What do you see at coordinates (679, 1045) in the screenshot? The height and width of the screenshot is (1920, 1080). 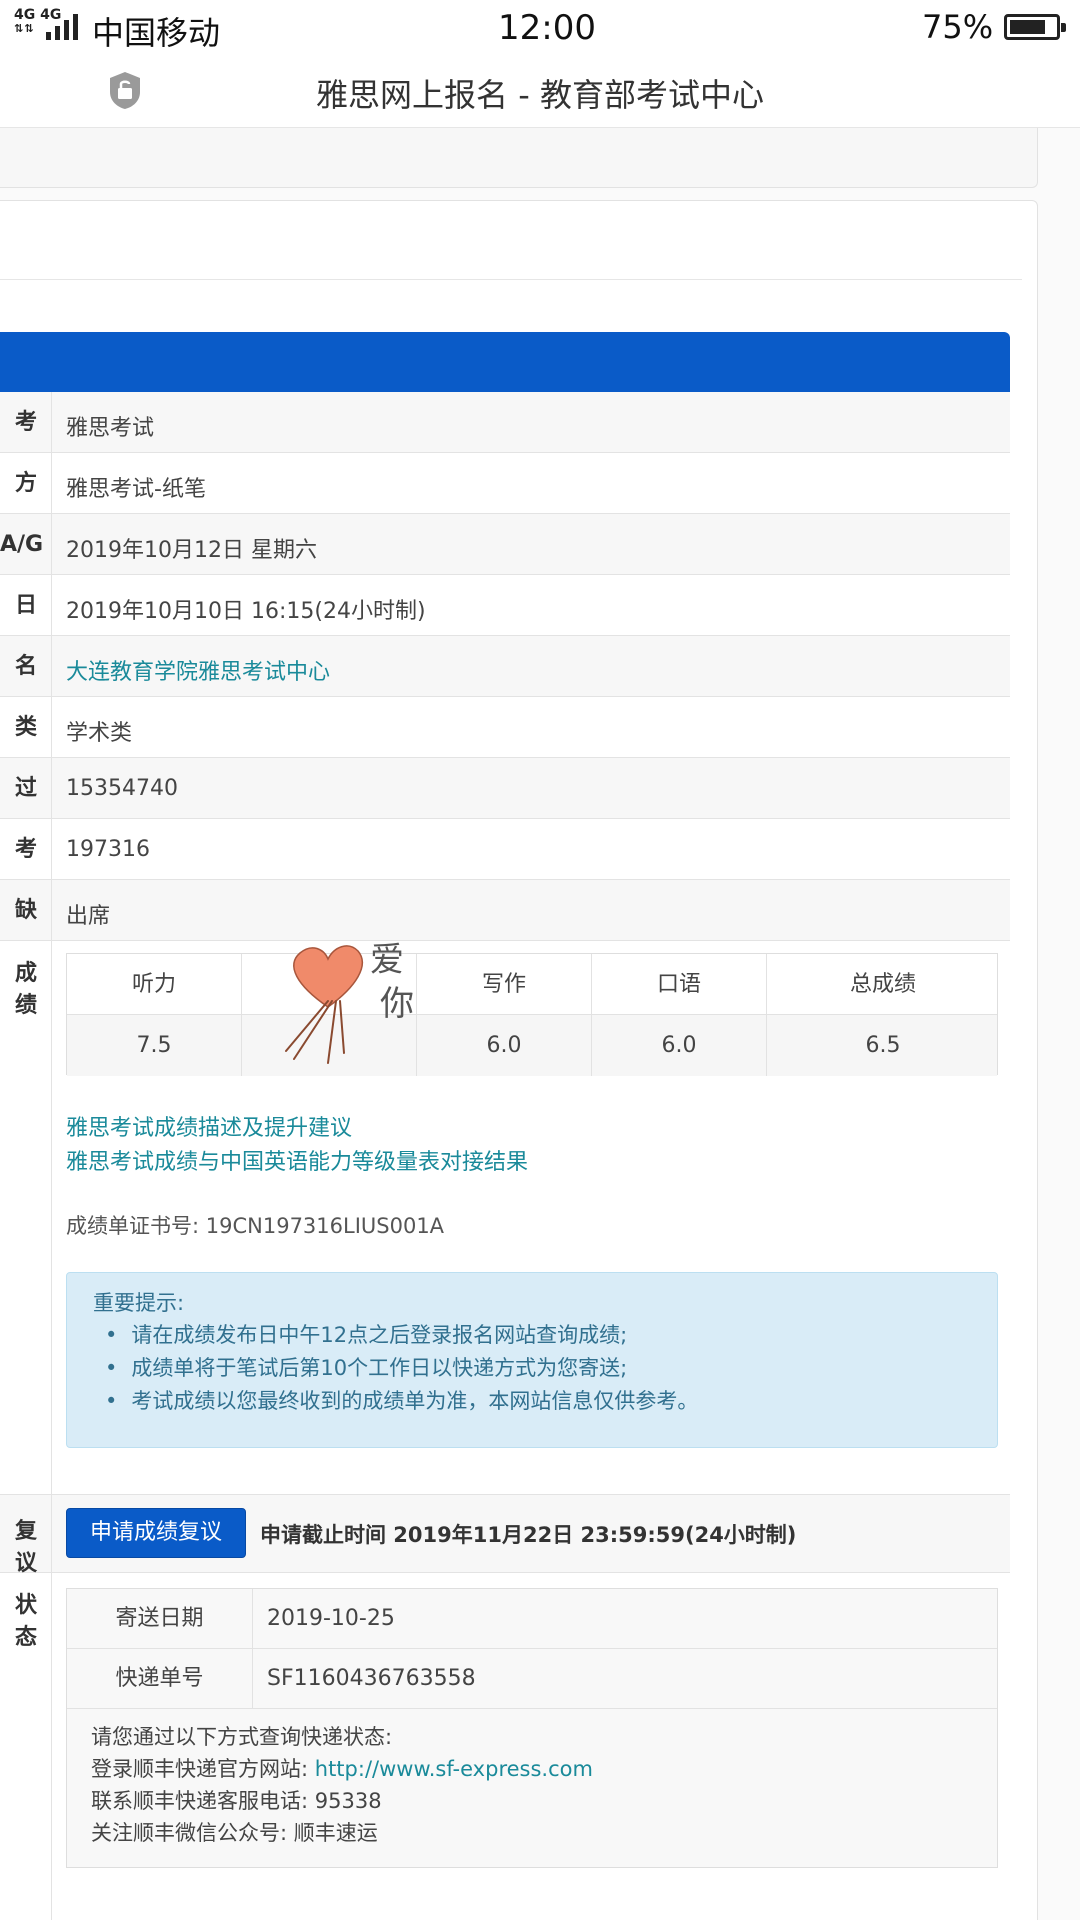 I see `score-speaking: 6.0` at bounding box center [679, 1045].